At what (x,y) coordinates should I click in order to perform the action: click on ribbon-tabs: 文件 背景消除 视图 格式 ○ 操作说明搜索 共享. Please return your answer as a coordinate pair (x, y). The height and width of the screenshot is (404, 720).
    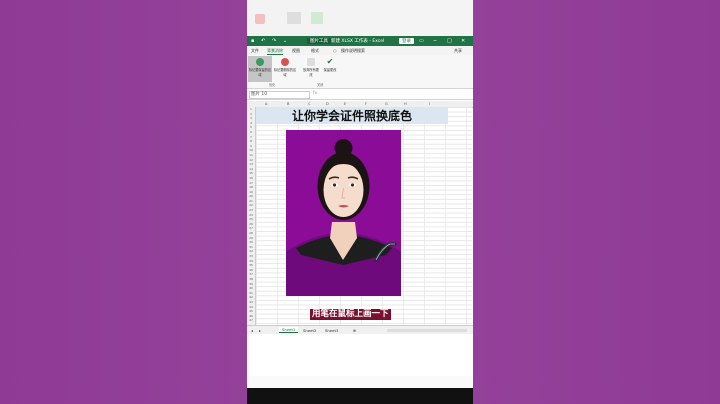
    Looking at the image, I should click on (360, 50).